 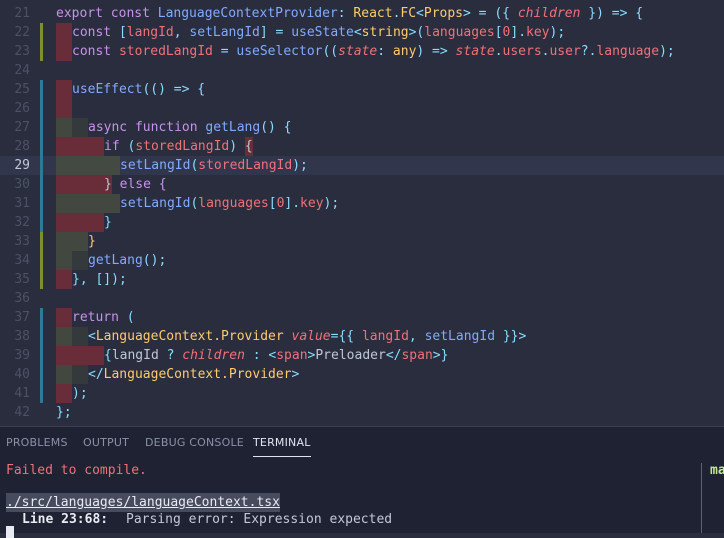 What do you see at coordinates (22, 70) in the screenshot?
I see `line-number: 24` at bounding box center [22, 70].